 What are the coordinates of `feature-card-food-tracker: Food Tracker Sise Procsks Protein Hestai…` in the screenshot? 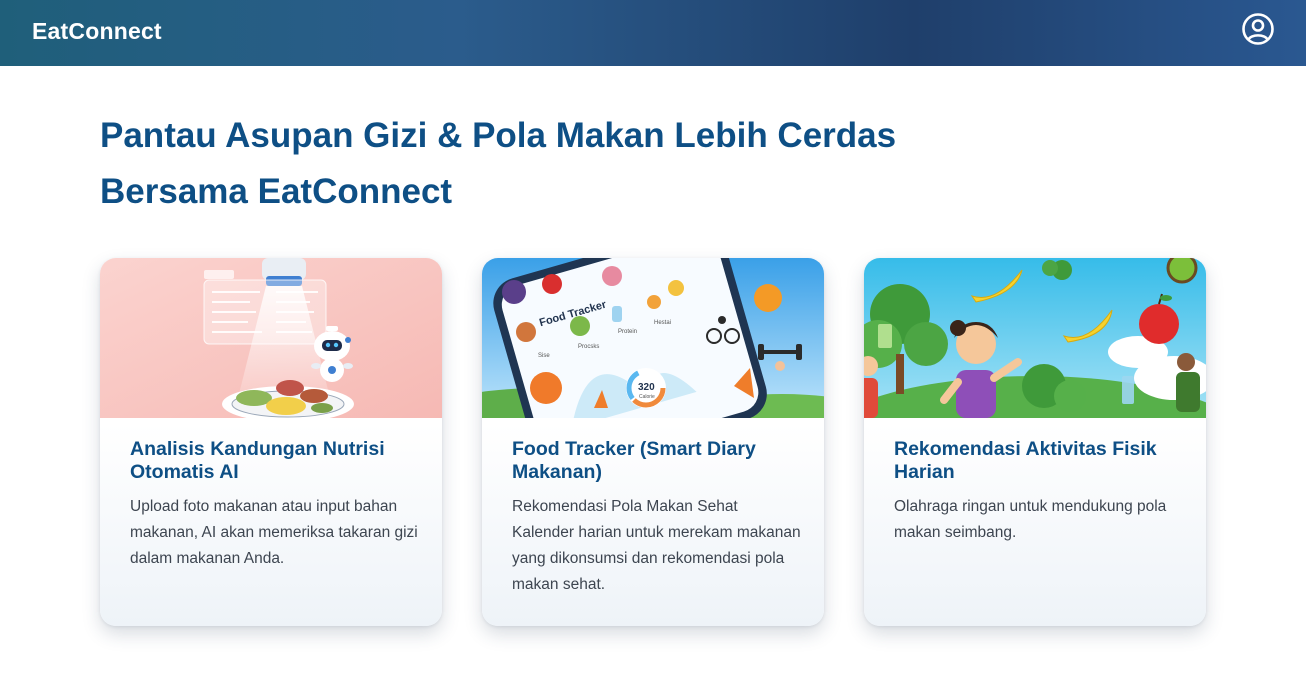 It's located at (653, 442).